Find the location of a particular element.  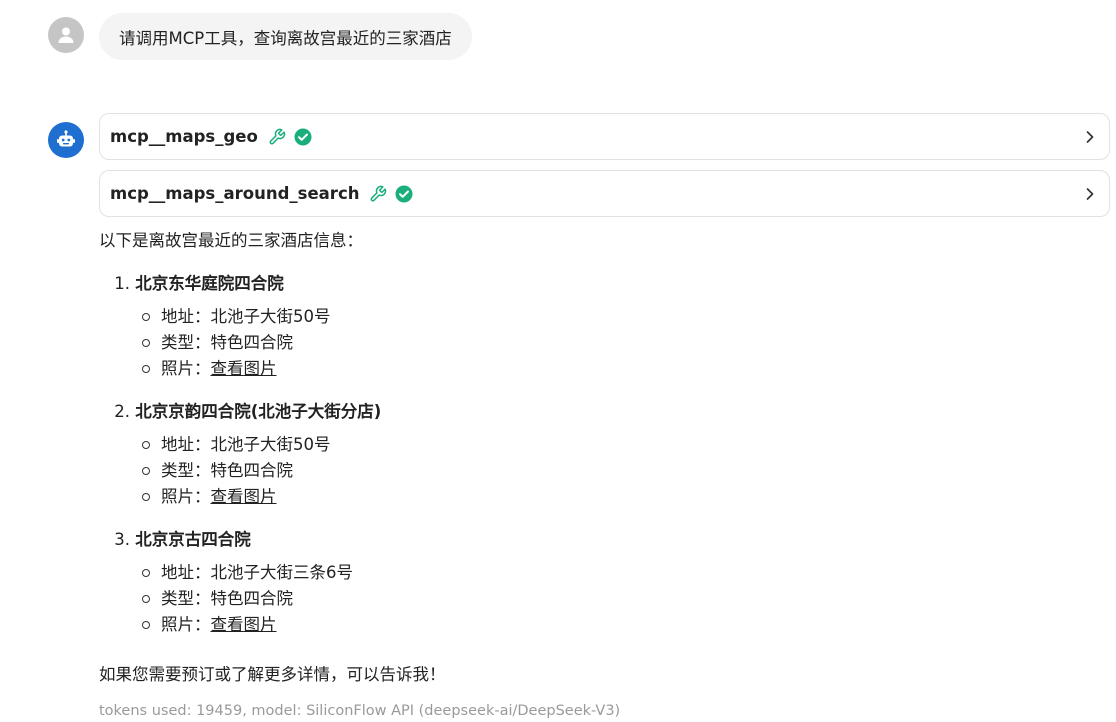

user-icon is located at coordinates (66, 35).